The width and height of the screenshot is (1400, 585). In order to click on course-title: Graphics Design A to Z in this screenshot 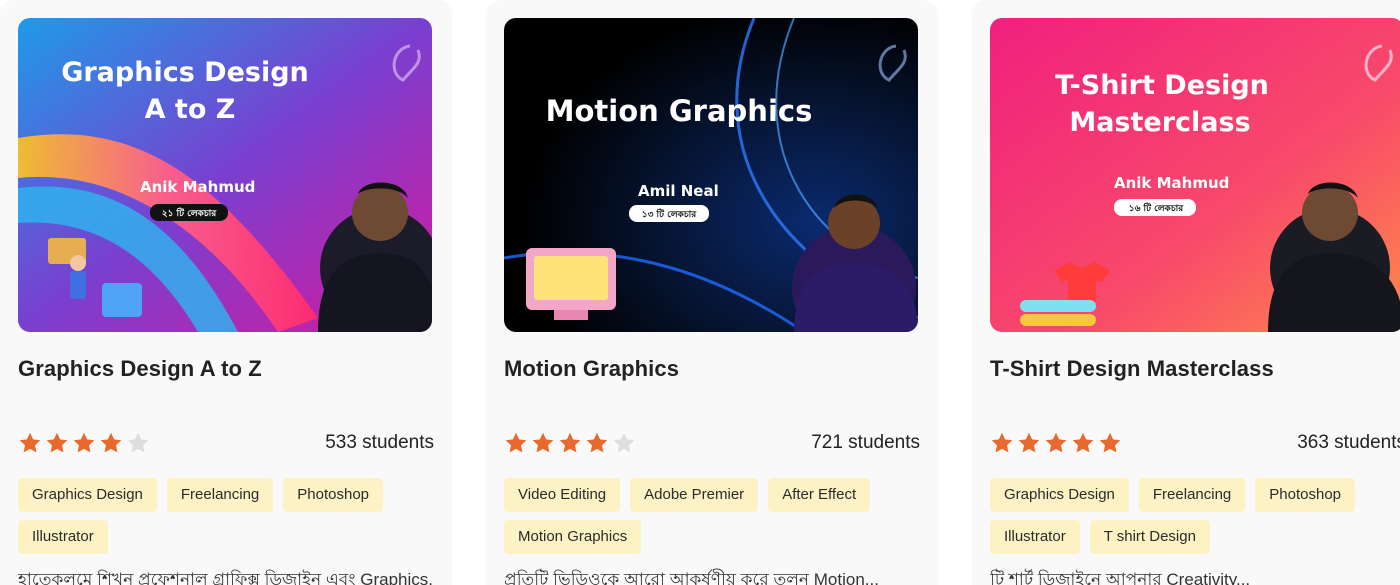, I will do `click(226, 369)`.